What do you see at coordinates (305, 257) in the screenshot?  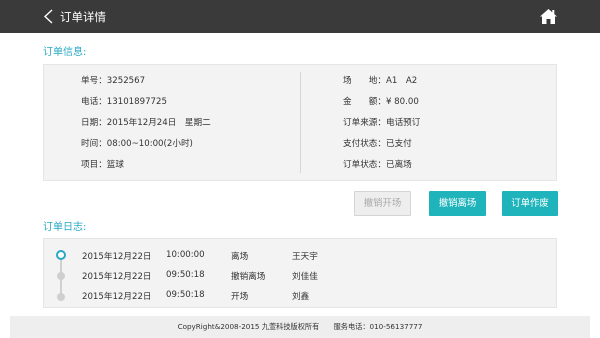 I see `log-user: 王天宇` at bounding box center [305, 257].